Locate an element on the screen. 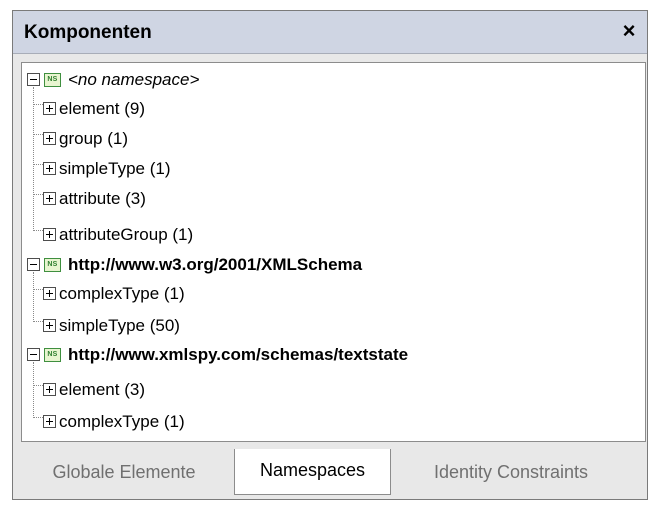  tree-node-group: group (1) is located at coordinates (333, 140).